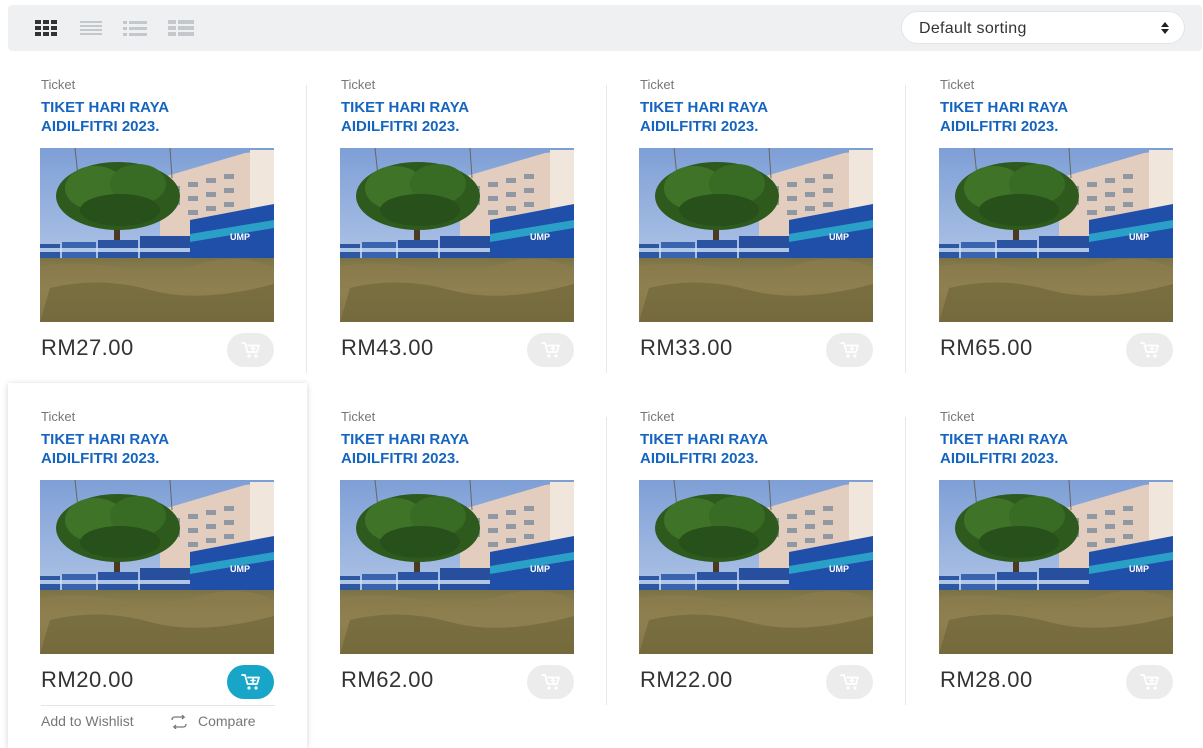  I want to click on product-price: RM20.00, so click(87, 679).